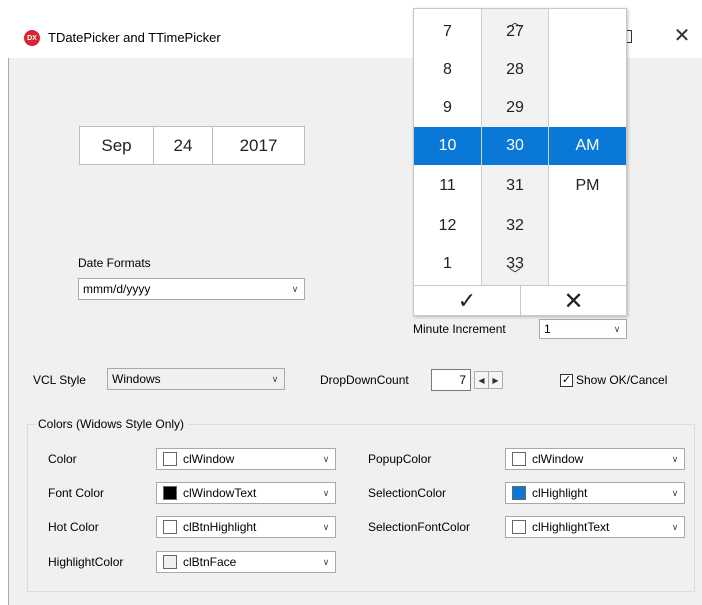  Describe the element at coordinates (451, 380) in the screenshot. I see `dropdown-count-input: 7` at that location.